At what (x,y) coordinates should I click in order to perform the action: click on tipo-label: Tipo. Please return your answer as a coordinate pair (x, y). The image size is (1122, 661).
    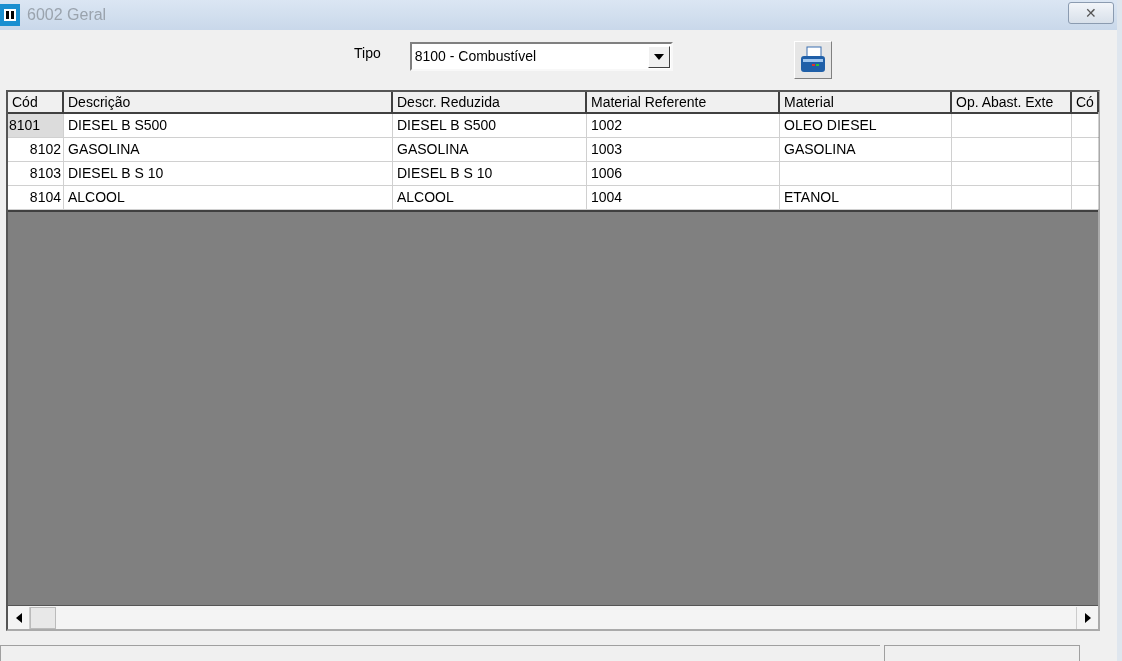
    Looking at the image, I should click on (367, 53).